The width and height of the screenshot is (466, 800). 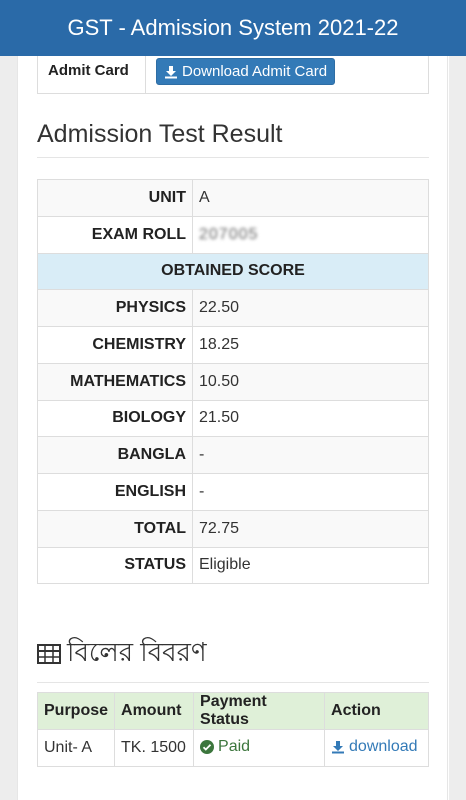 I want to click on table-row: EXAM ROLL 207005, so click(x=233, y=234).